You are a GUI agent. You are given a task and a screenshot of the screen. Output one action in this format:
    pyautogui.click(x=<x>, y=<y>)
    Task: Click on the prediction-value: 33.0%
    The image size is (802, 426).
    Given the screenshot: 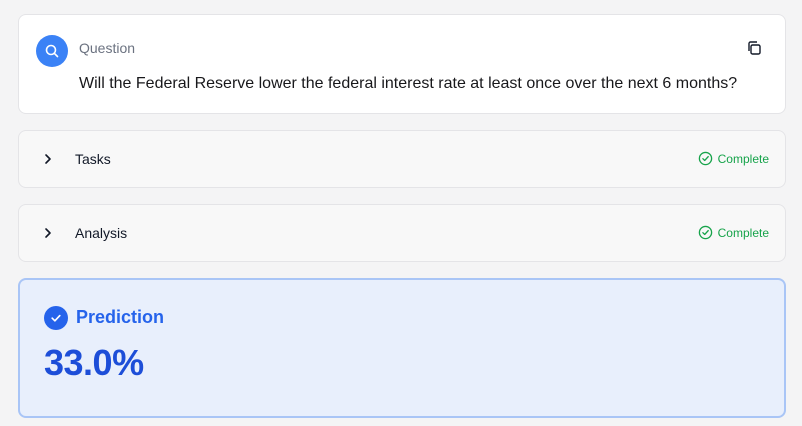 What is the action you would take?
    pyautogui.click(x=94, y=362)
    